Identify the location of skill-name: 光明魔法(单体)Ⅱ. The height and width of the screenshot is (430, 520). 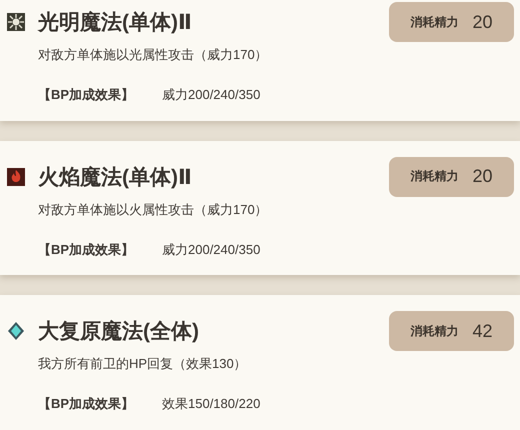
(115, 23).